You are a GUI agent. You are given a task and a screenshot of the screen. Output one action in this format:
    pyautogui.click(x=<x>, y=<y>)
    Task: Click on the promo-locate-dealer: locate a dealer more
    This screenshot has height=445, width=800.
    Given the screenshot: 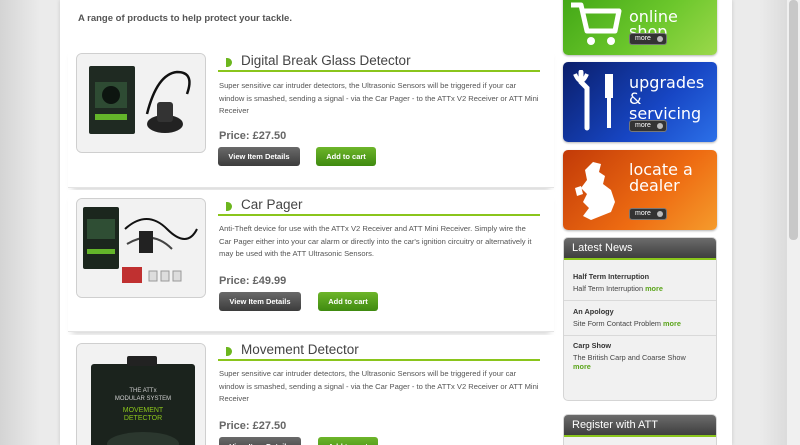 What is the action you would take?
    pyautogui.click(x=640, y=190)
    